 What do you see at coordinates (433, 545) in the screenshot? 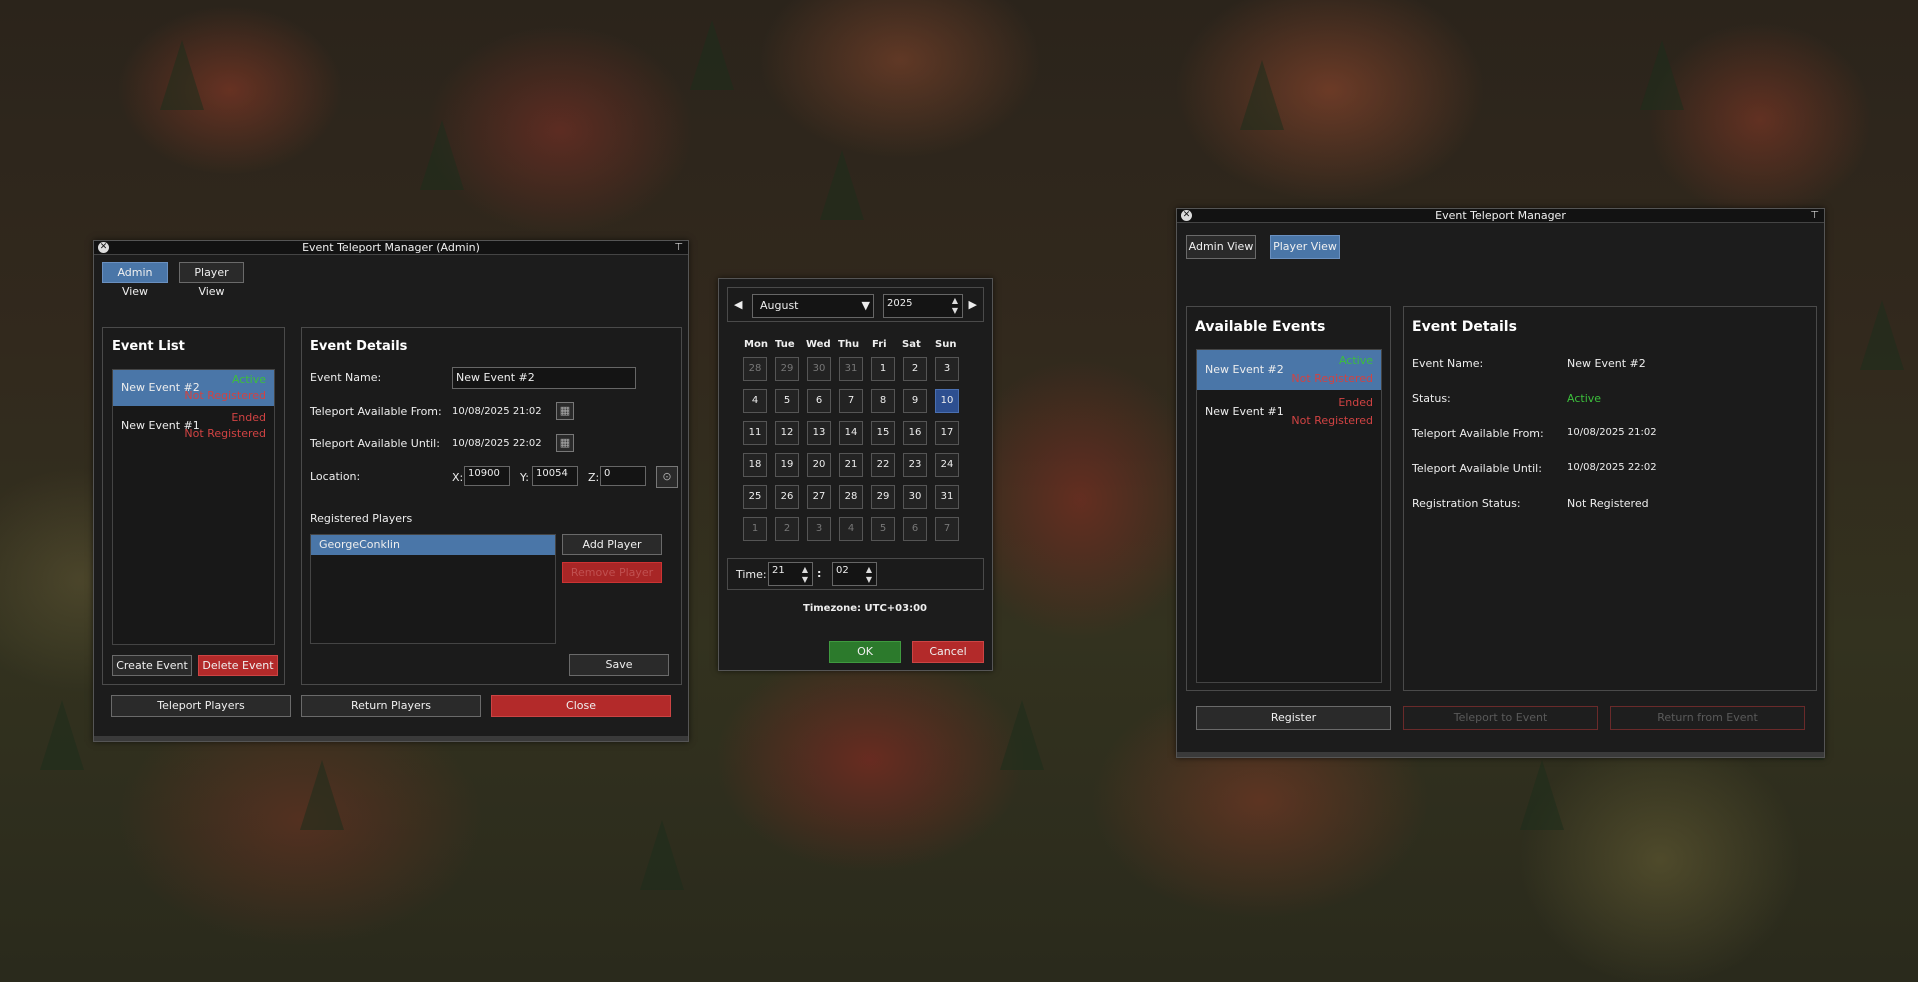
I see `list-item: GeorgeConklin` at bounding box center [433, 545].